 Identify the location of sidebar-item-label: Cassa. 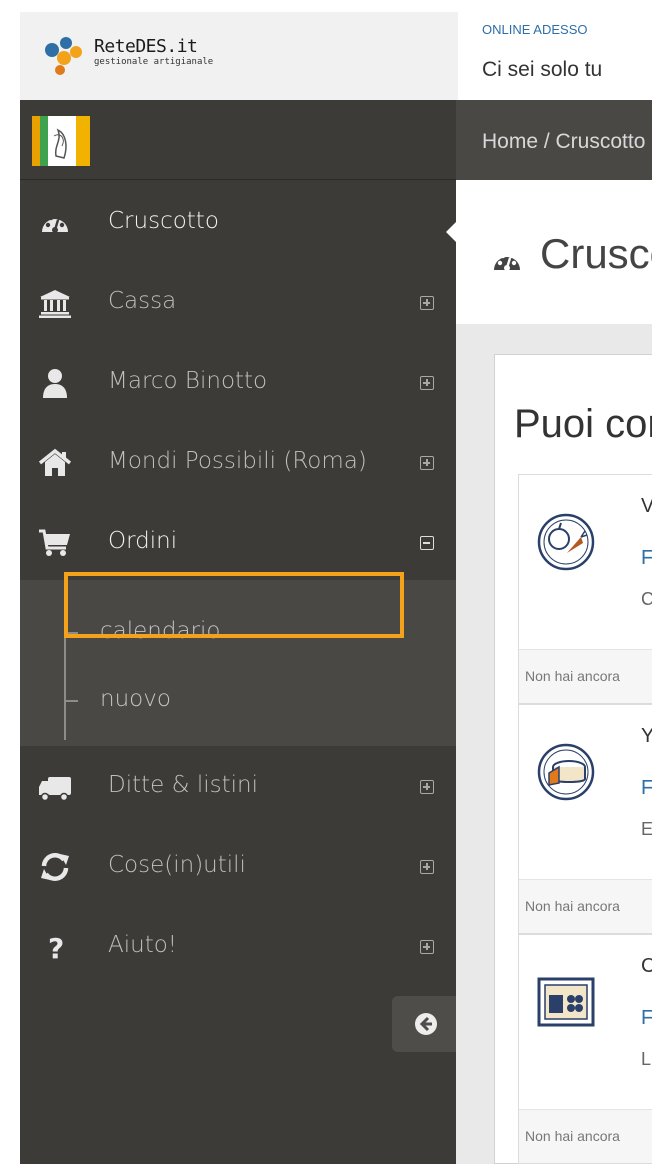
(142, 301).